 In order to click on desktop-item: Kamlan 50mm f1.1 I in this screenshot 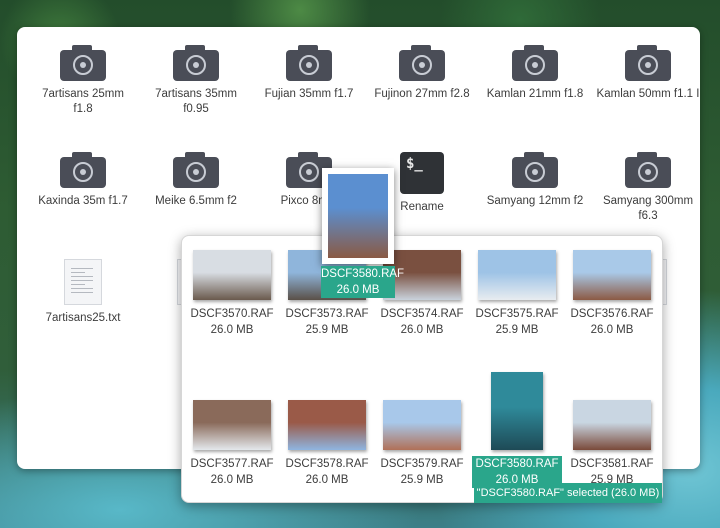, I will do `click(648, 73)`.